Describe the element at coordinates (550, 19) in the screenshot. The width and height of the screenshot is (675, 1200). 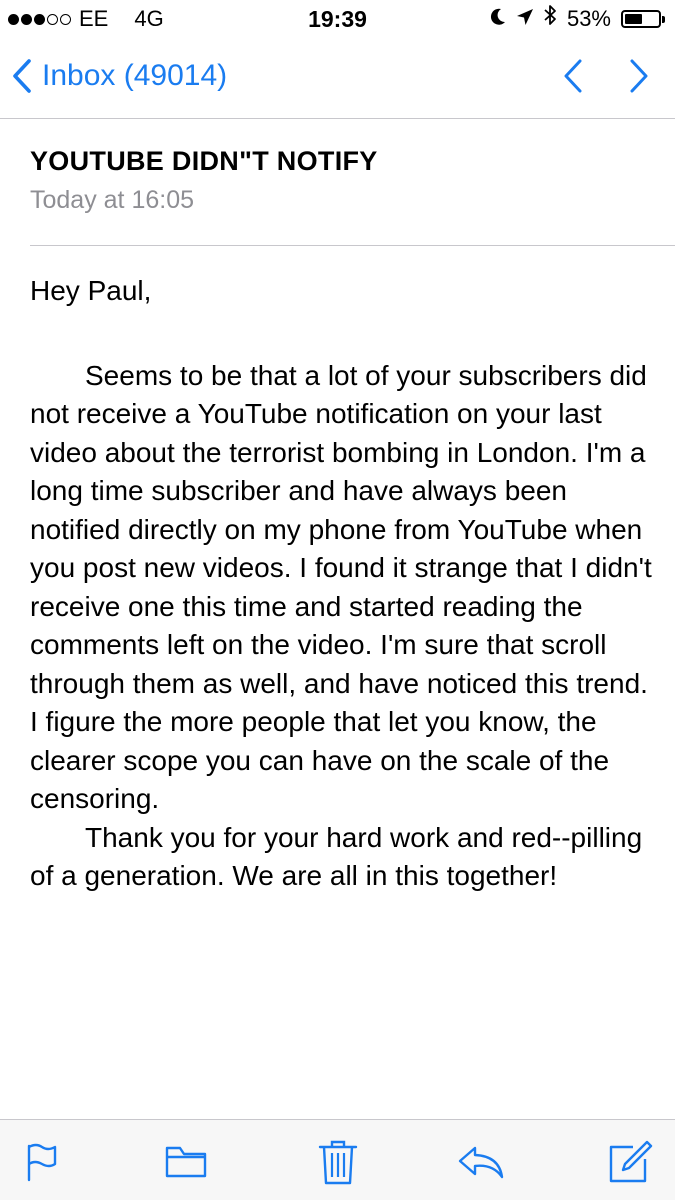
I see `bluetooth-icon` at that location.